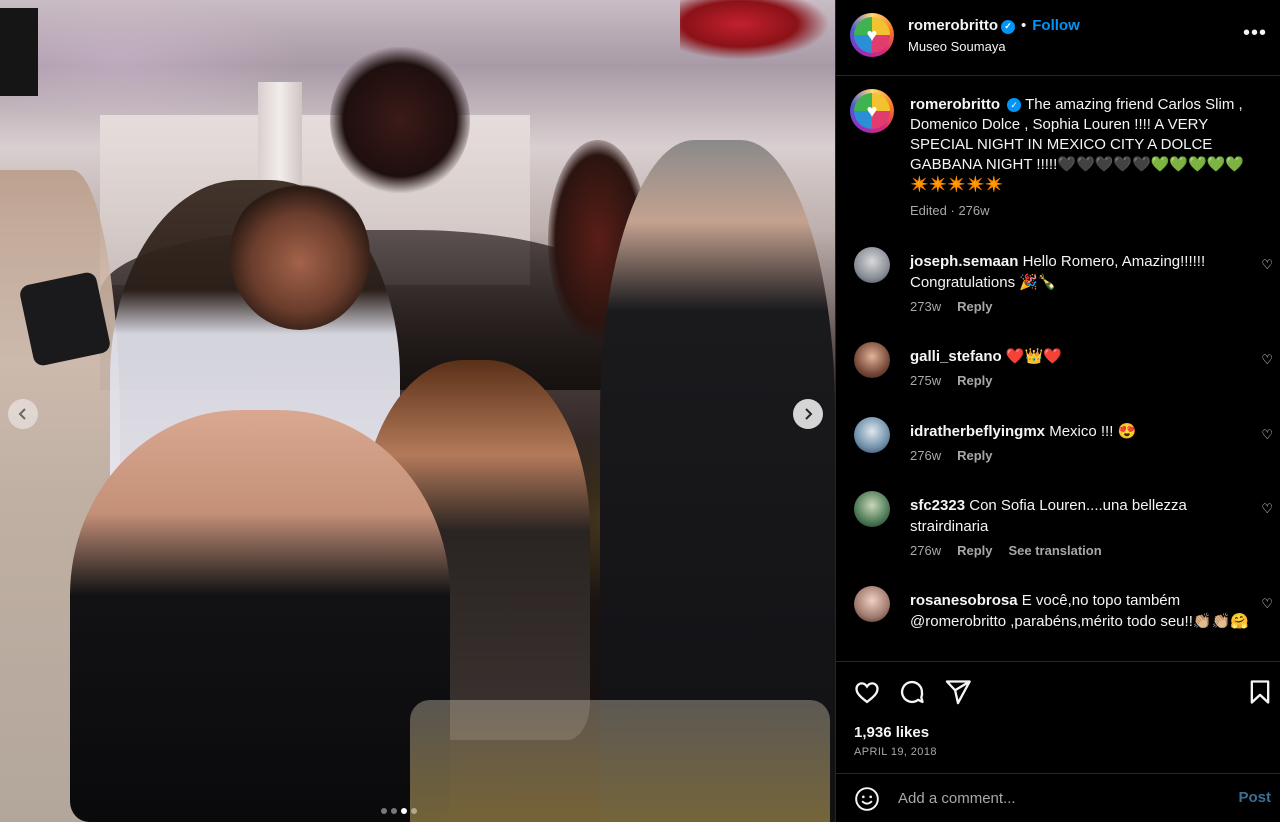 This screenshot has width=1280, height=822. What do you see at coordinates (19, 52) in the screenshot?
I see `photo-speaker` at bounding box center [19, 52].